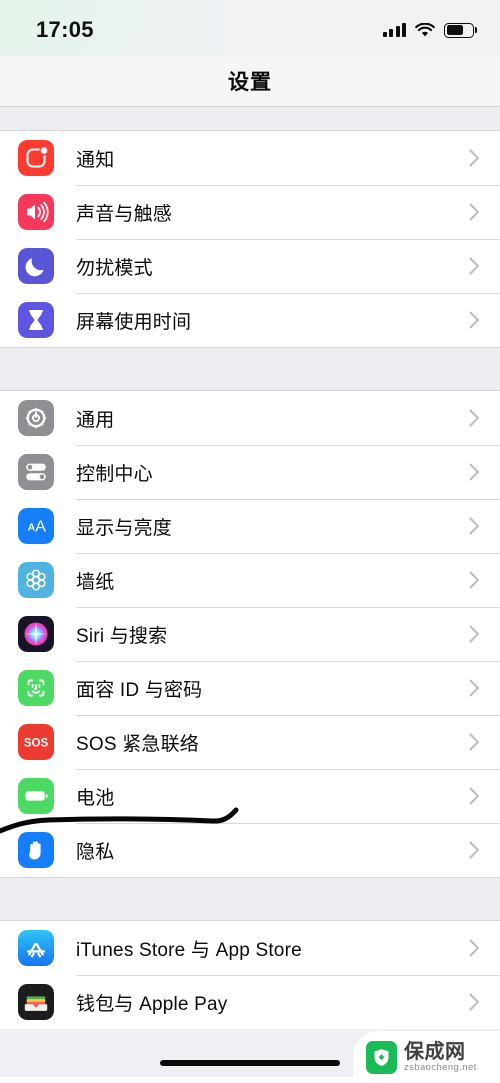 This screenshot has width=500, height=1083. Describe the element at coordinates (36, 580) in the screenshot. I see `wallpaper-icon` at that location.